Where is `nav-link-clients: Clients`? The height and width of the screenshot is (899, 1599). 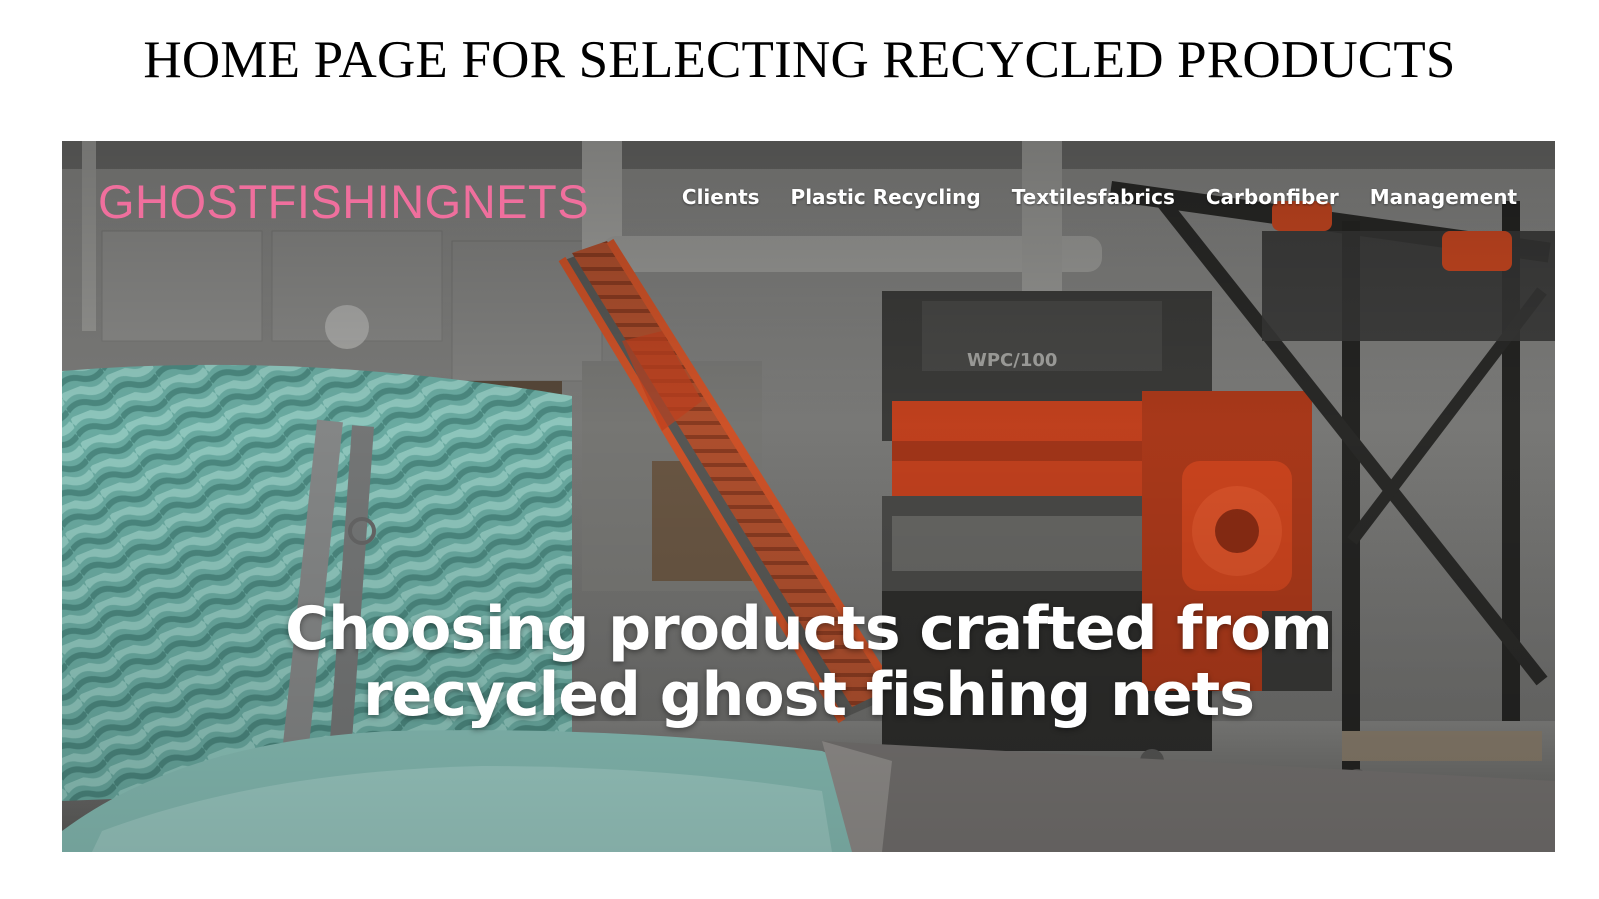
nav-link-clients: Clients is located at coordinates (721, 197).